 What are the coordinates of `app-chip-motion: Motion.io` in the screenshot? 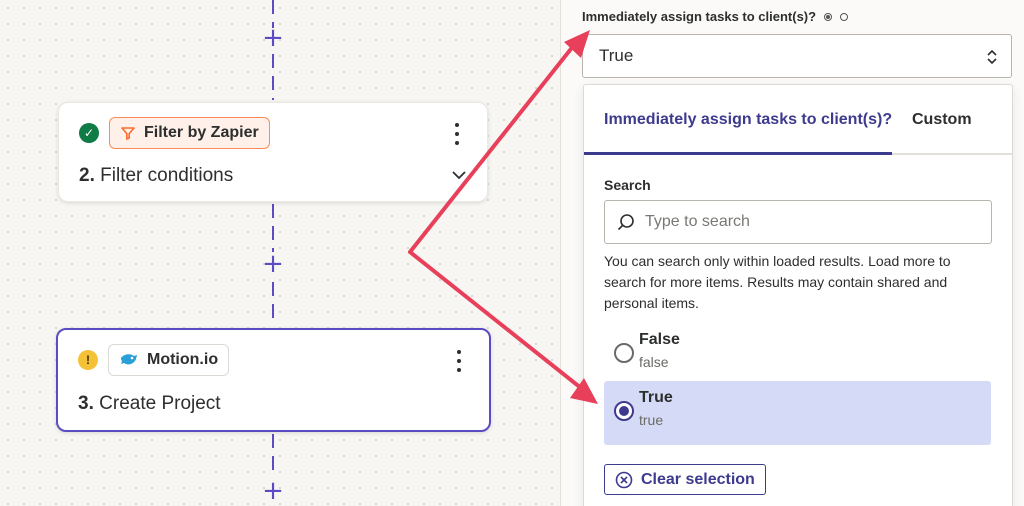 It's located at (169, 360).